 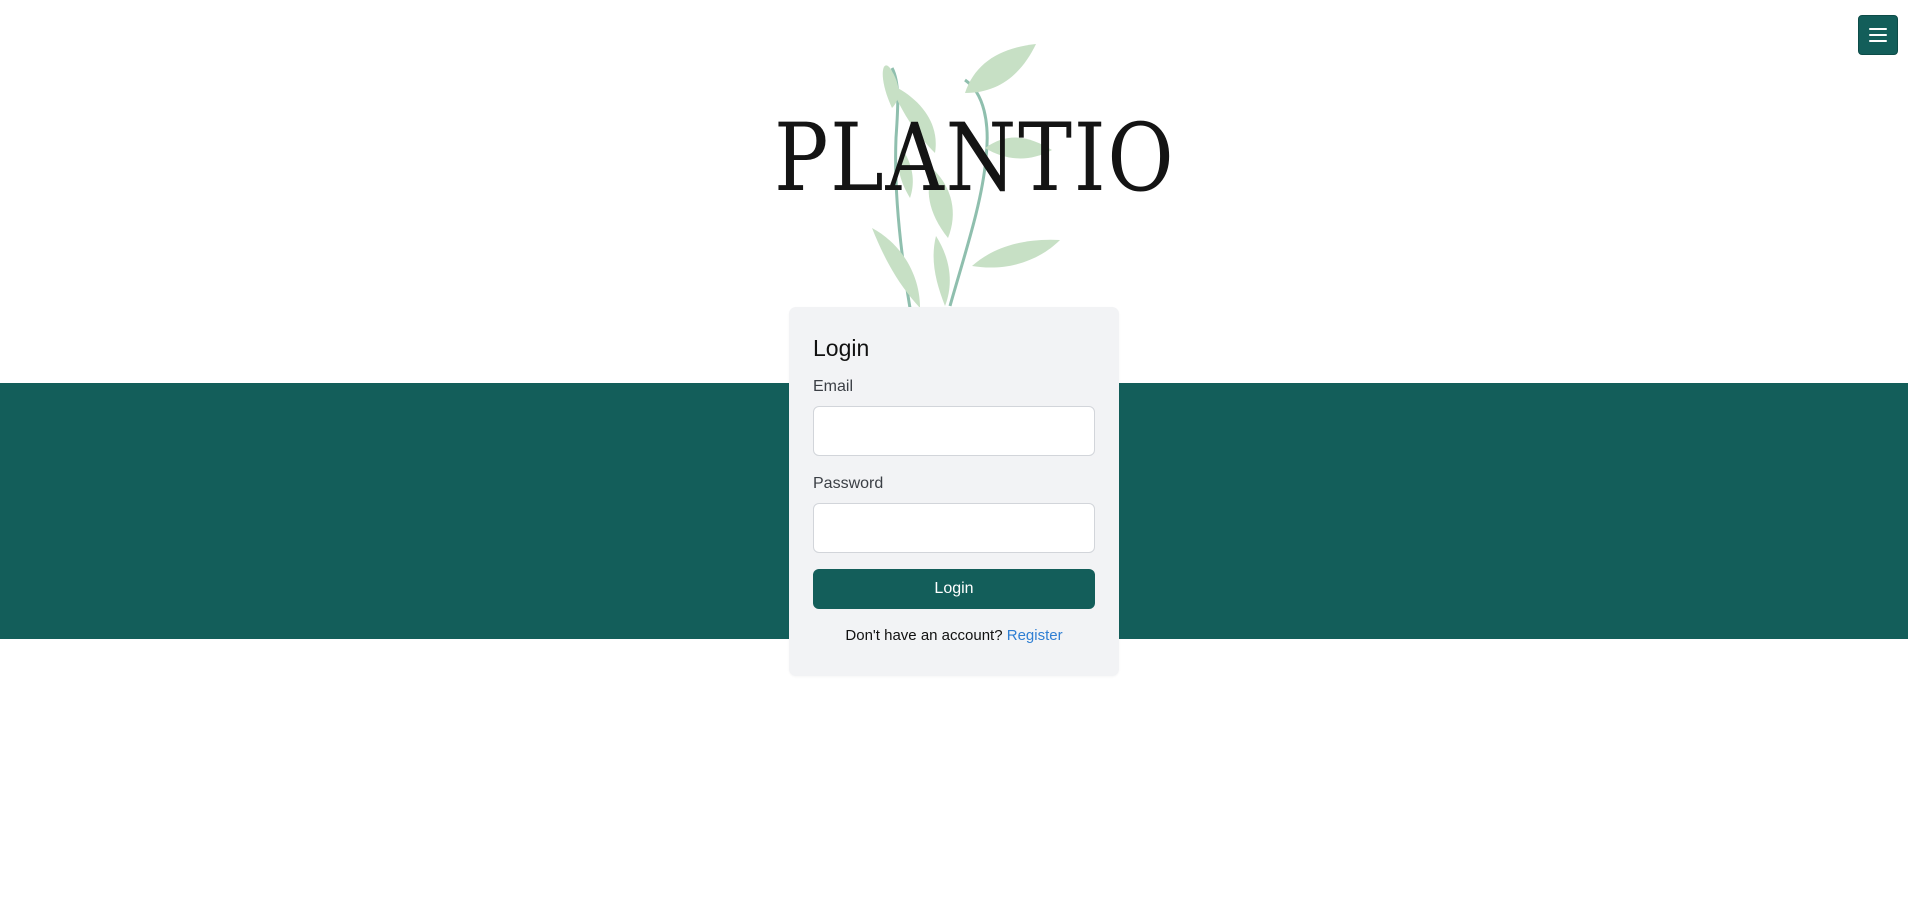 What do you see at coordinates (975, 158) in the screenshot?
I see `logo-wordmark: PLANTIO` at bounding box center [975, 158].